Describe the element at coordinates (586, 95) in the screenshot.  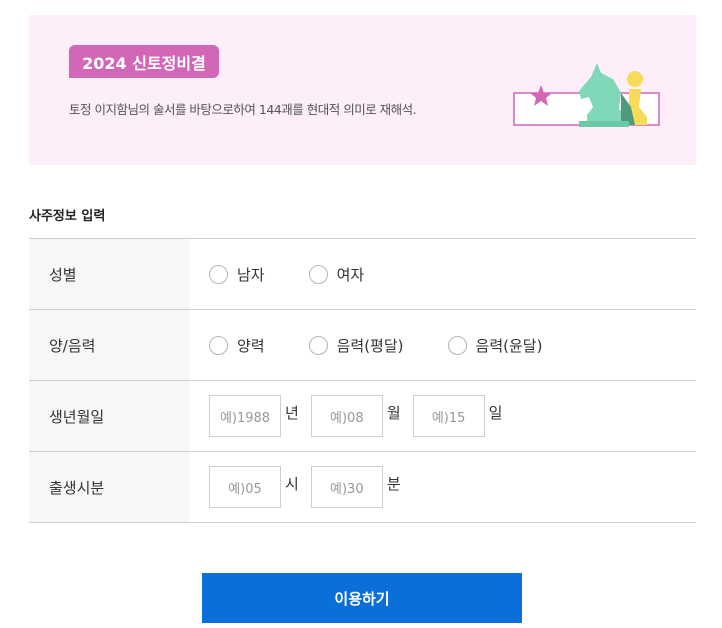
I see `chess-illustration-icon` at that location.